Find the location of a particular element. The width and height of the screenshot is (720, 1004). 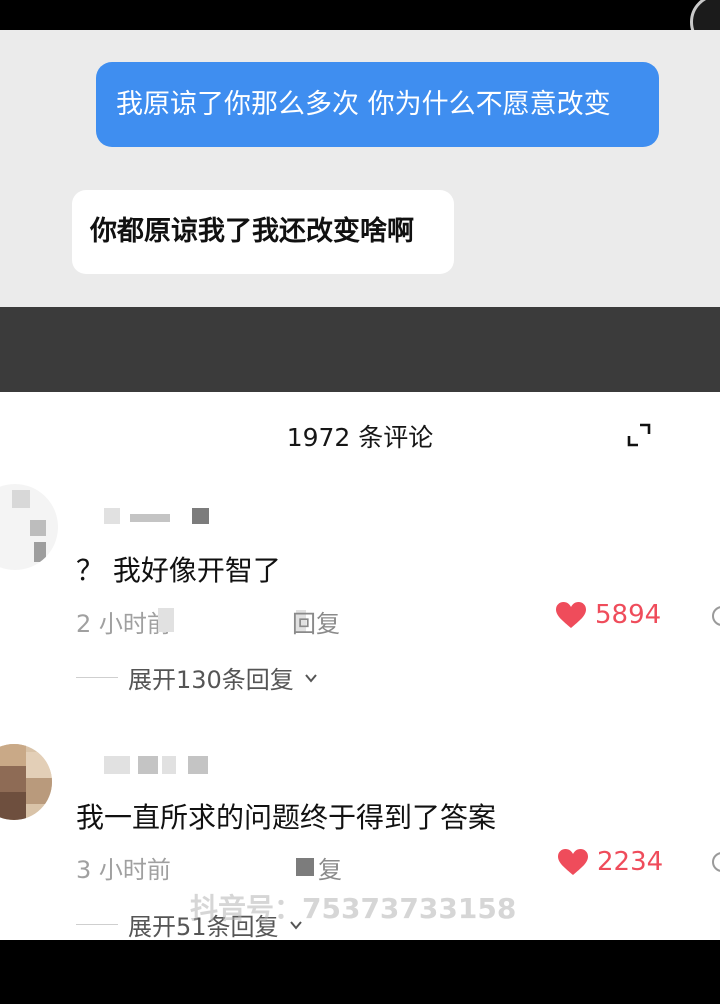

bottom-black-bar is located at coordinates (360, 972).